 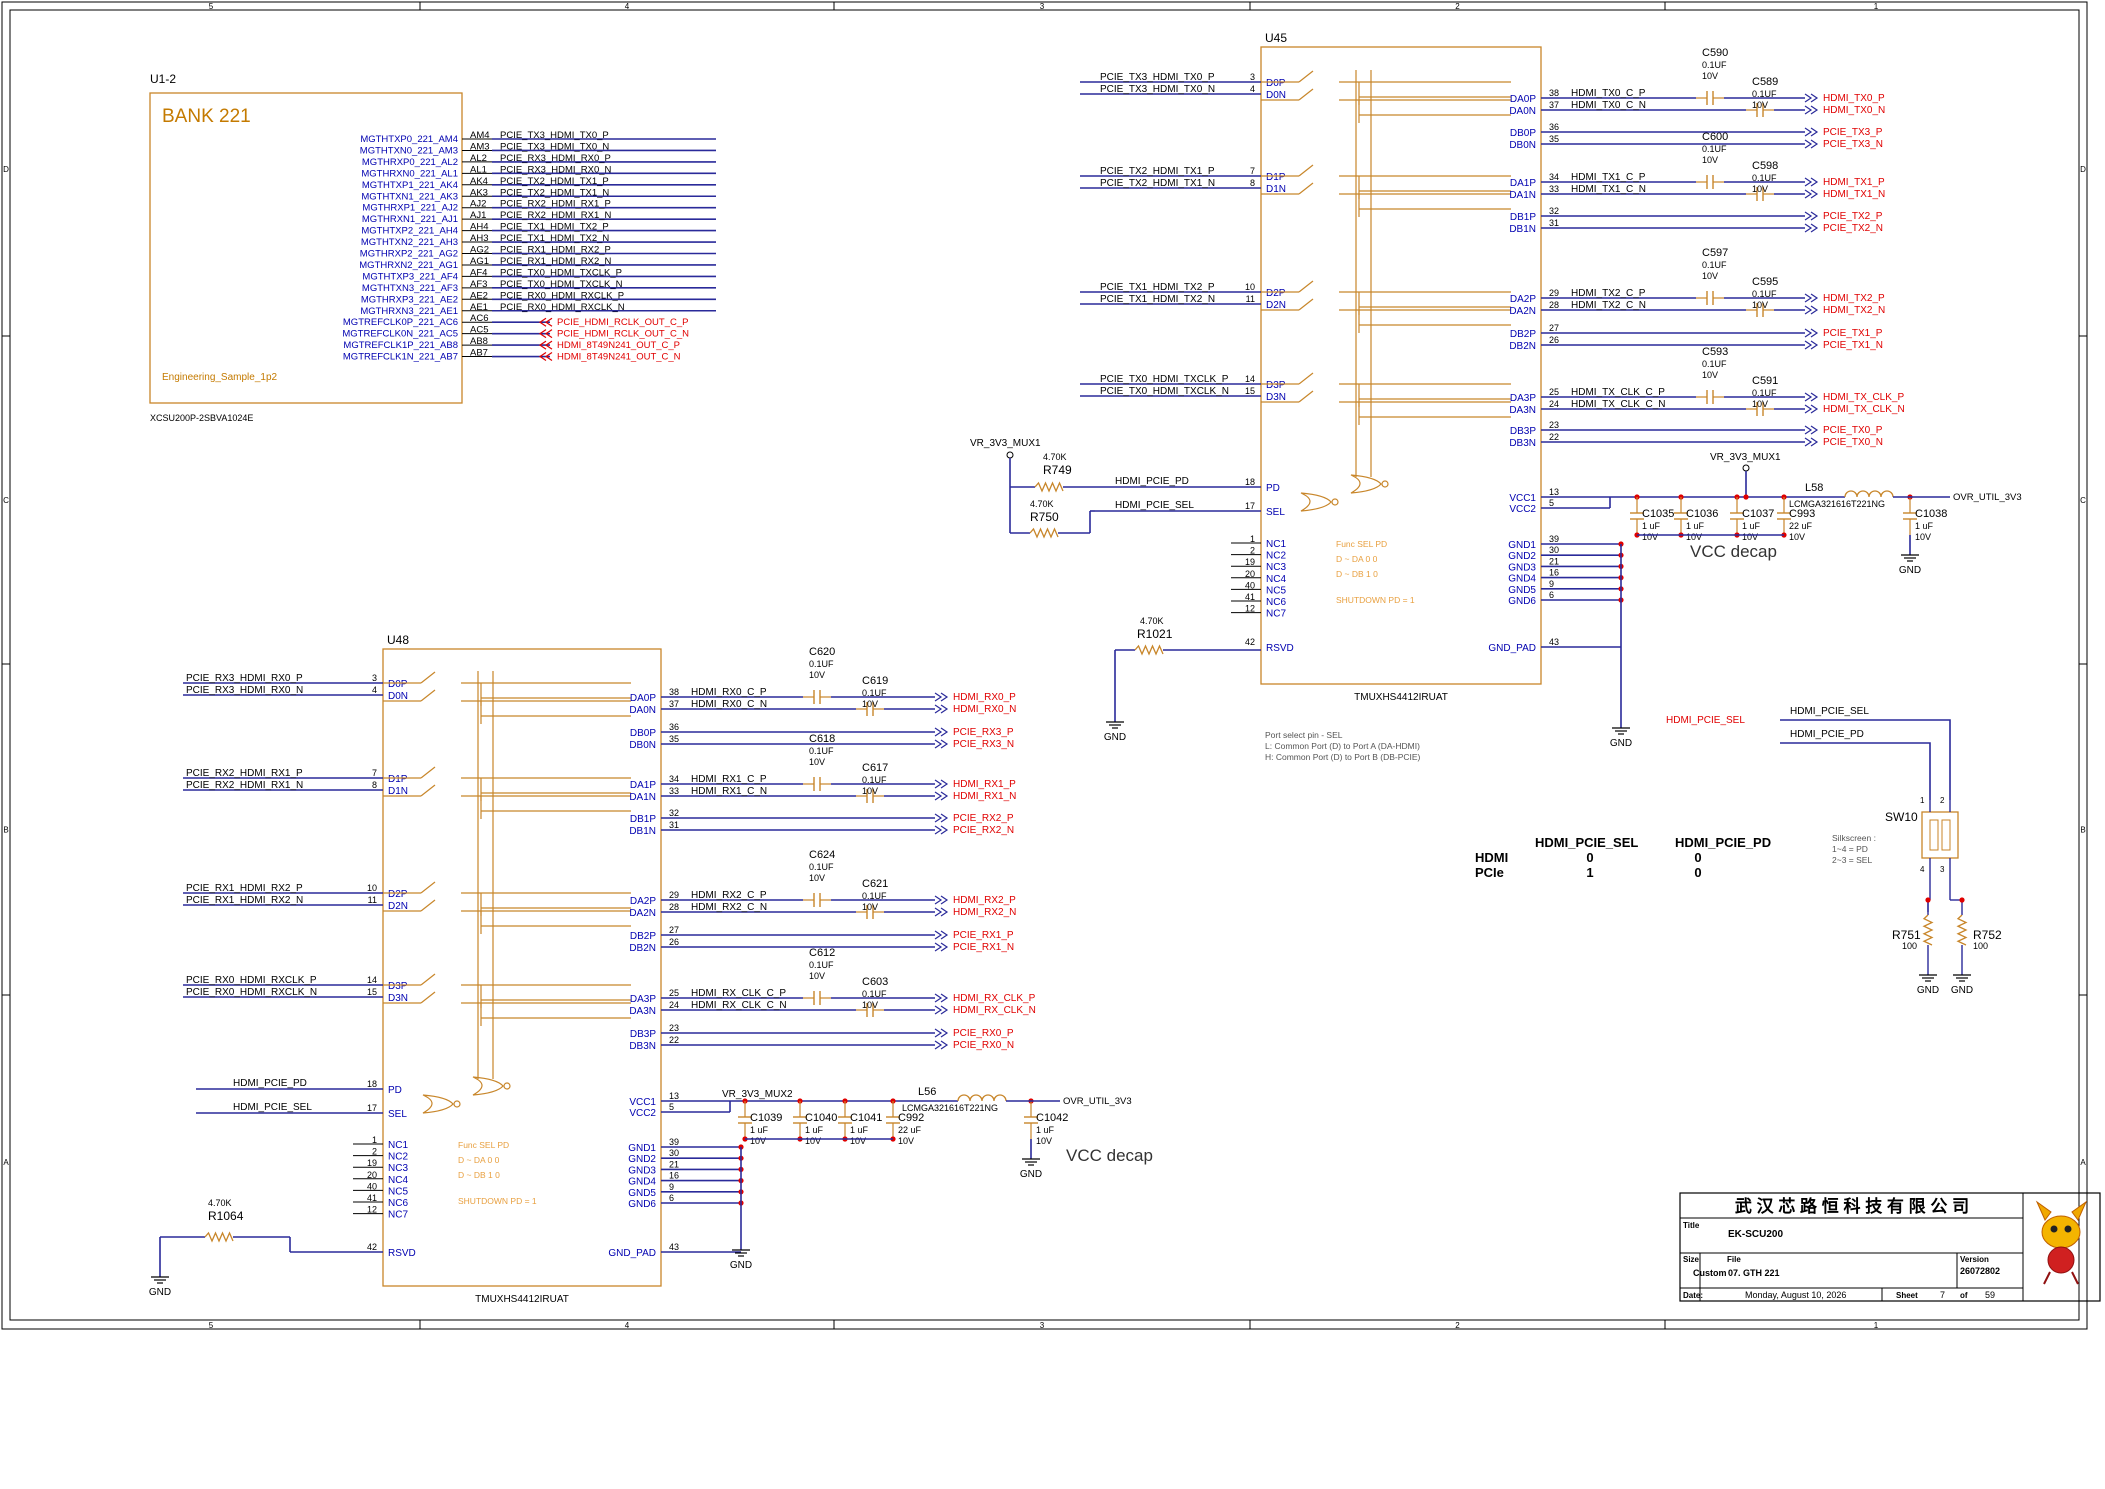 I want to click on u48-pin-number: 4, so click(x=374, y=690).